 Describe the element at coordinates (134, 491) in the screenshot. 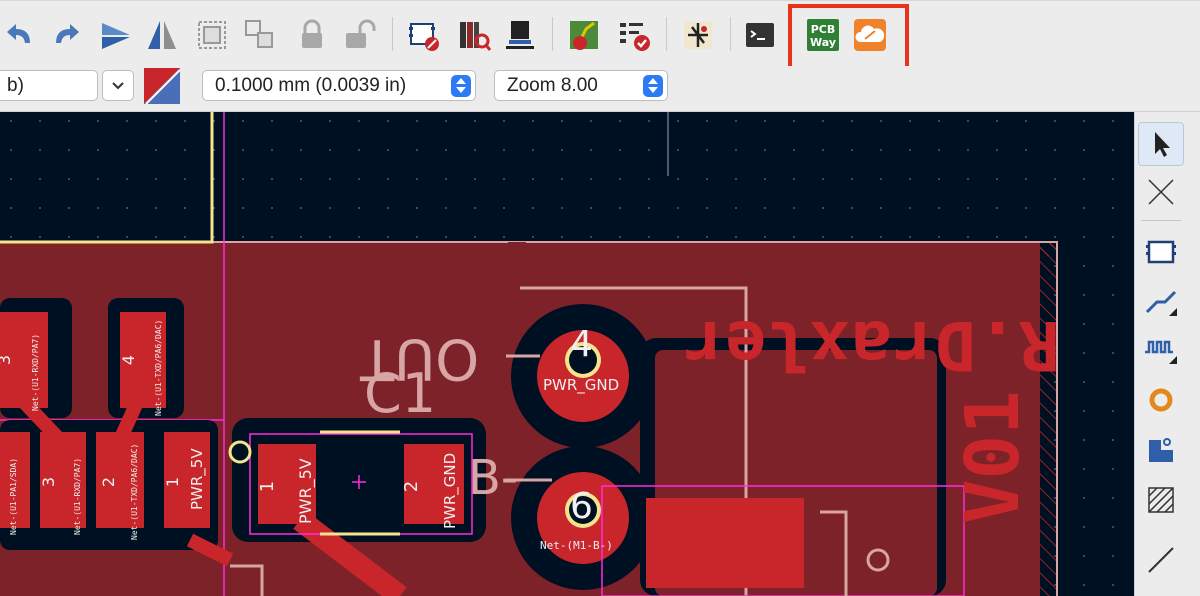

I see `conn-bottom-pad2-net: Net-(U1-TXD/PA6/DAC)` at that location.